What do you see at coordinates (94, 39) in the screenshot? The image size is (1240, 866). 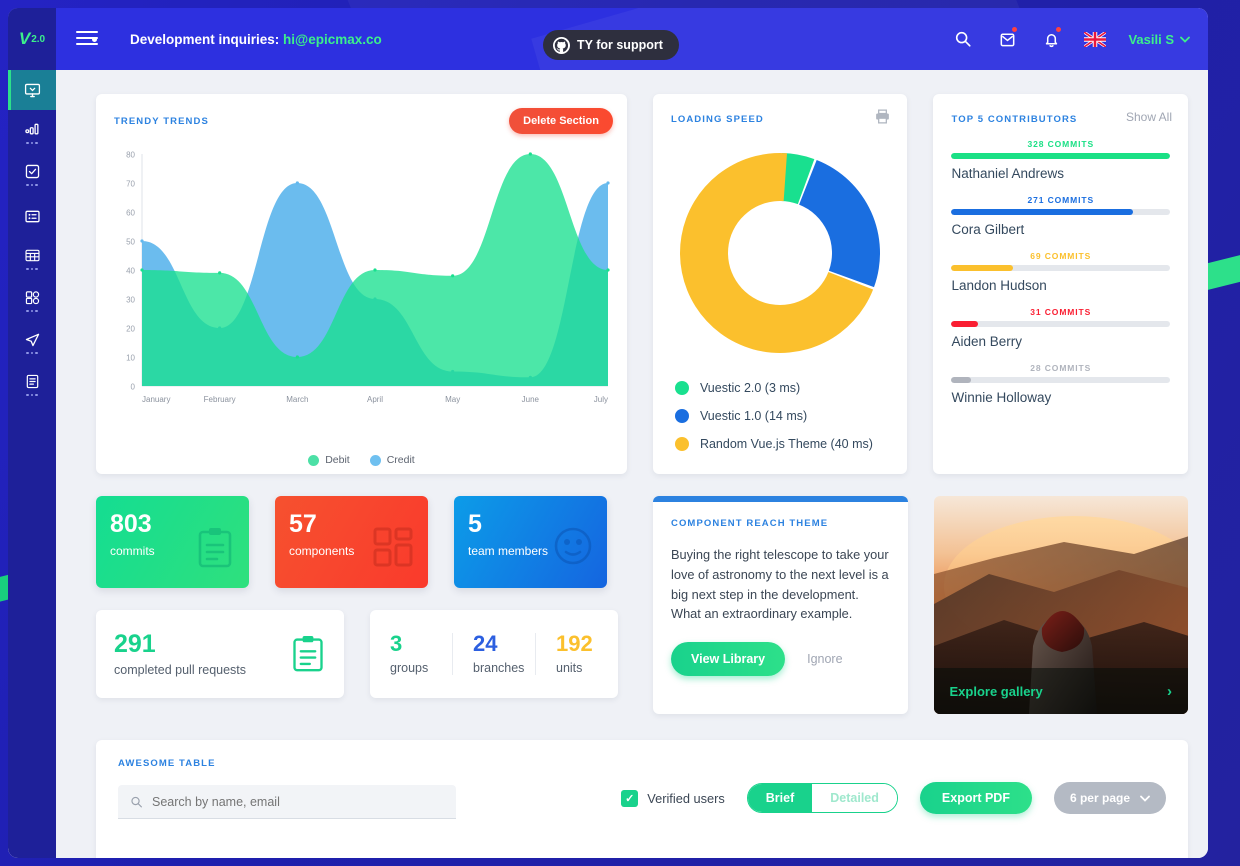 I see `hamburger-dot` at bounding box center [94, 39].